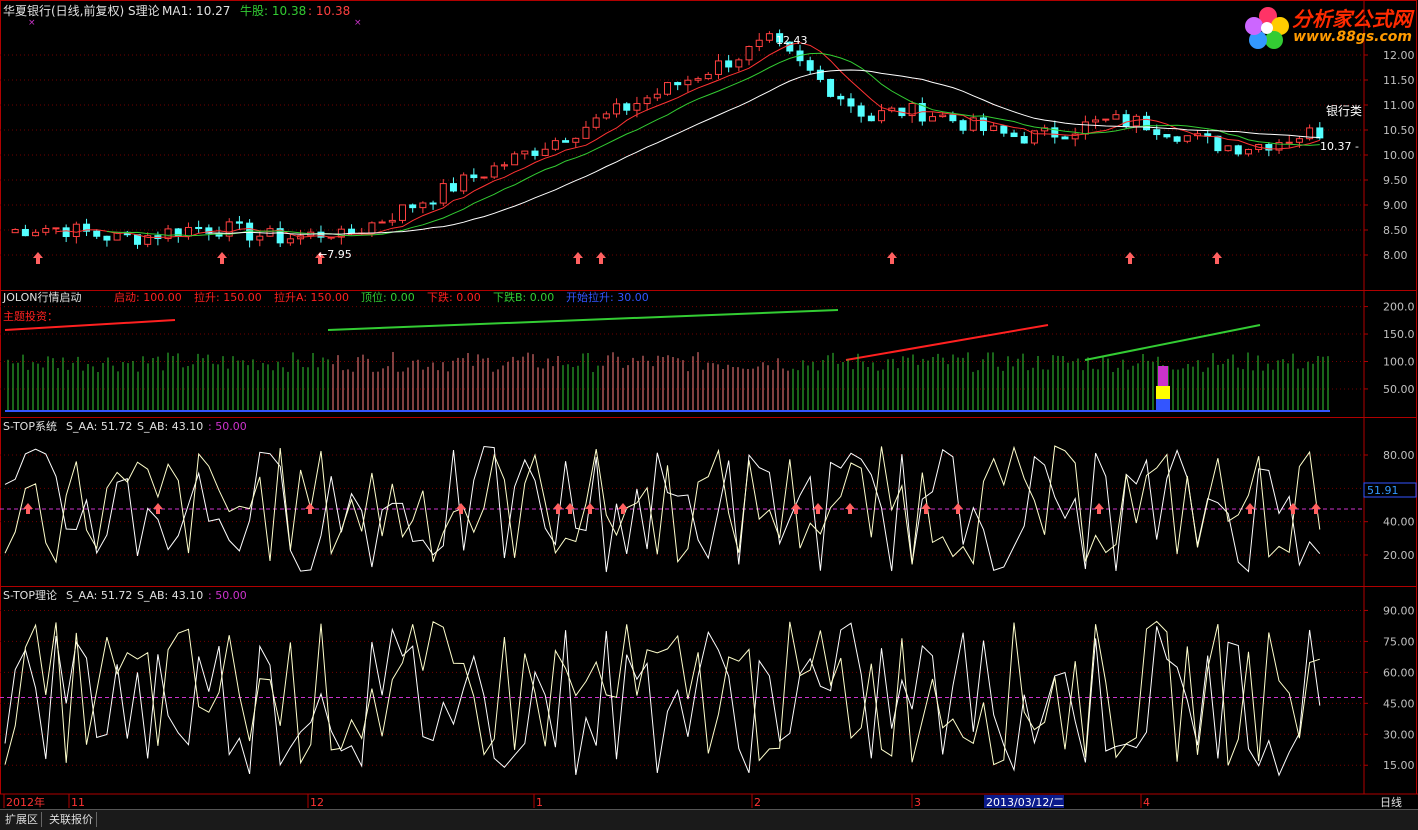 This screenshot has width=1418, height=830. I want to click on jolon-item-1: 拉升: 150.00, so click(228, 297).